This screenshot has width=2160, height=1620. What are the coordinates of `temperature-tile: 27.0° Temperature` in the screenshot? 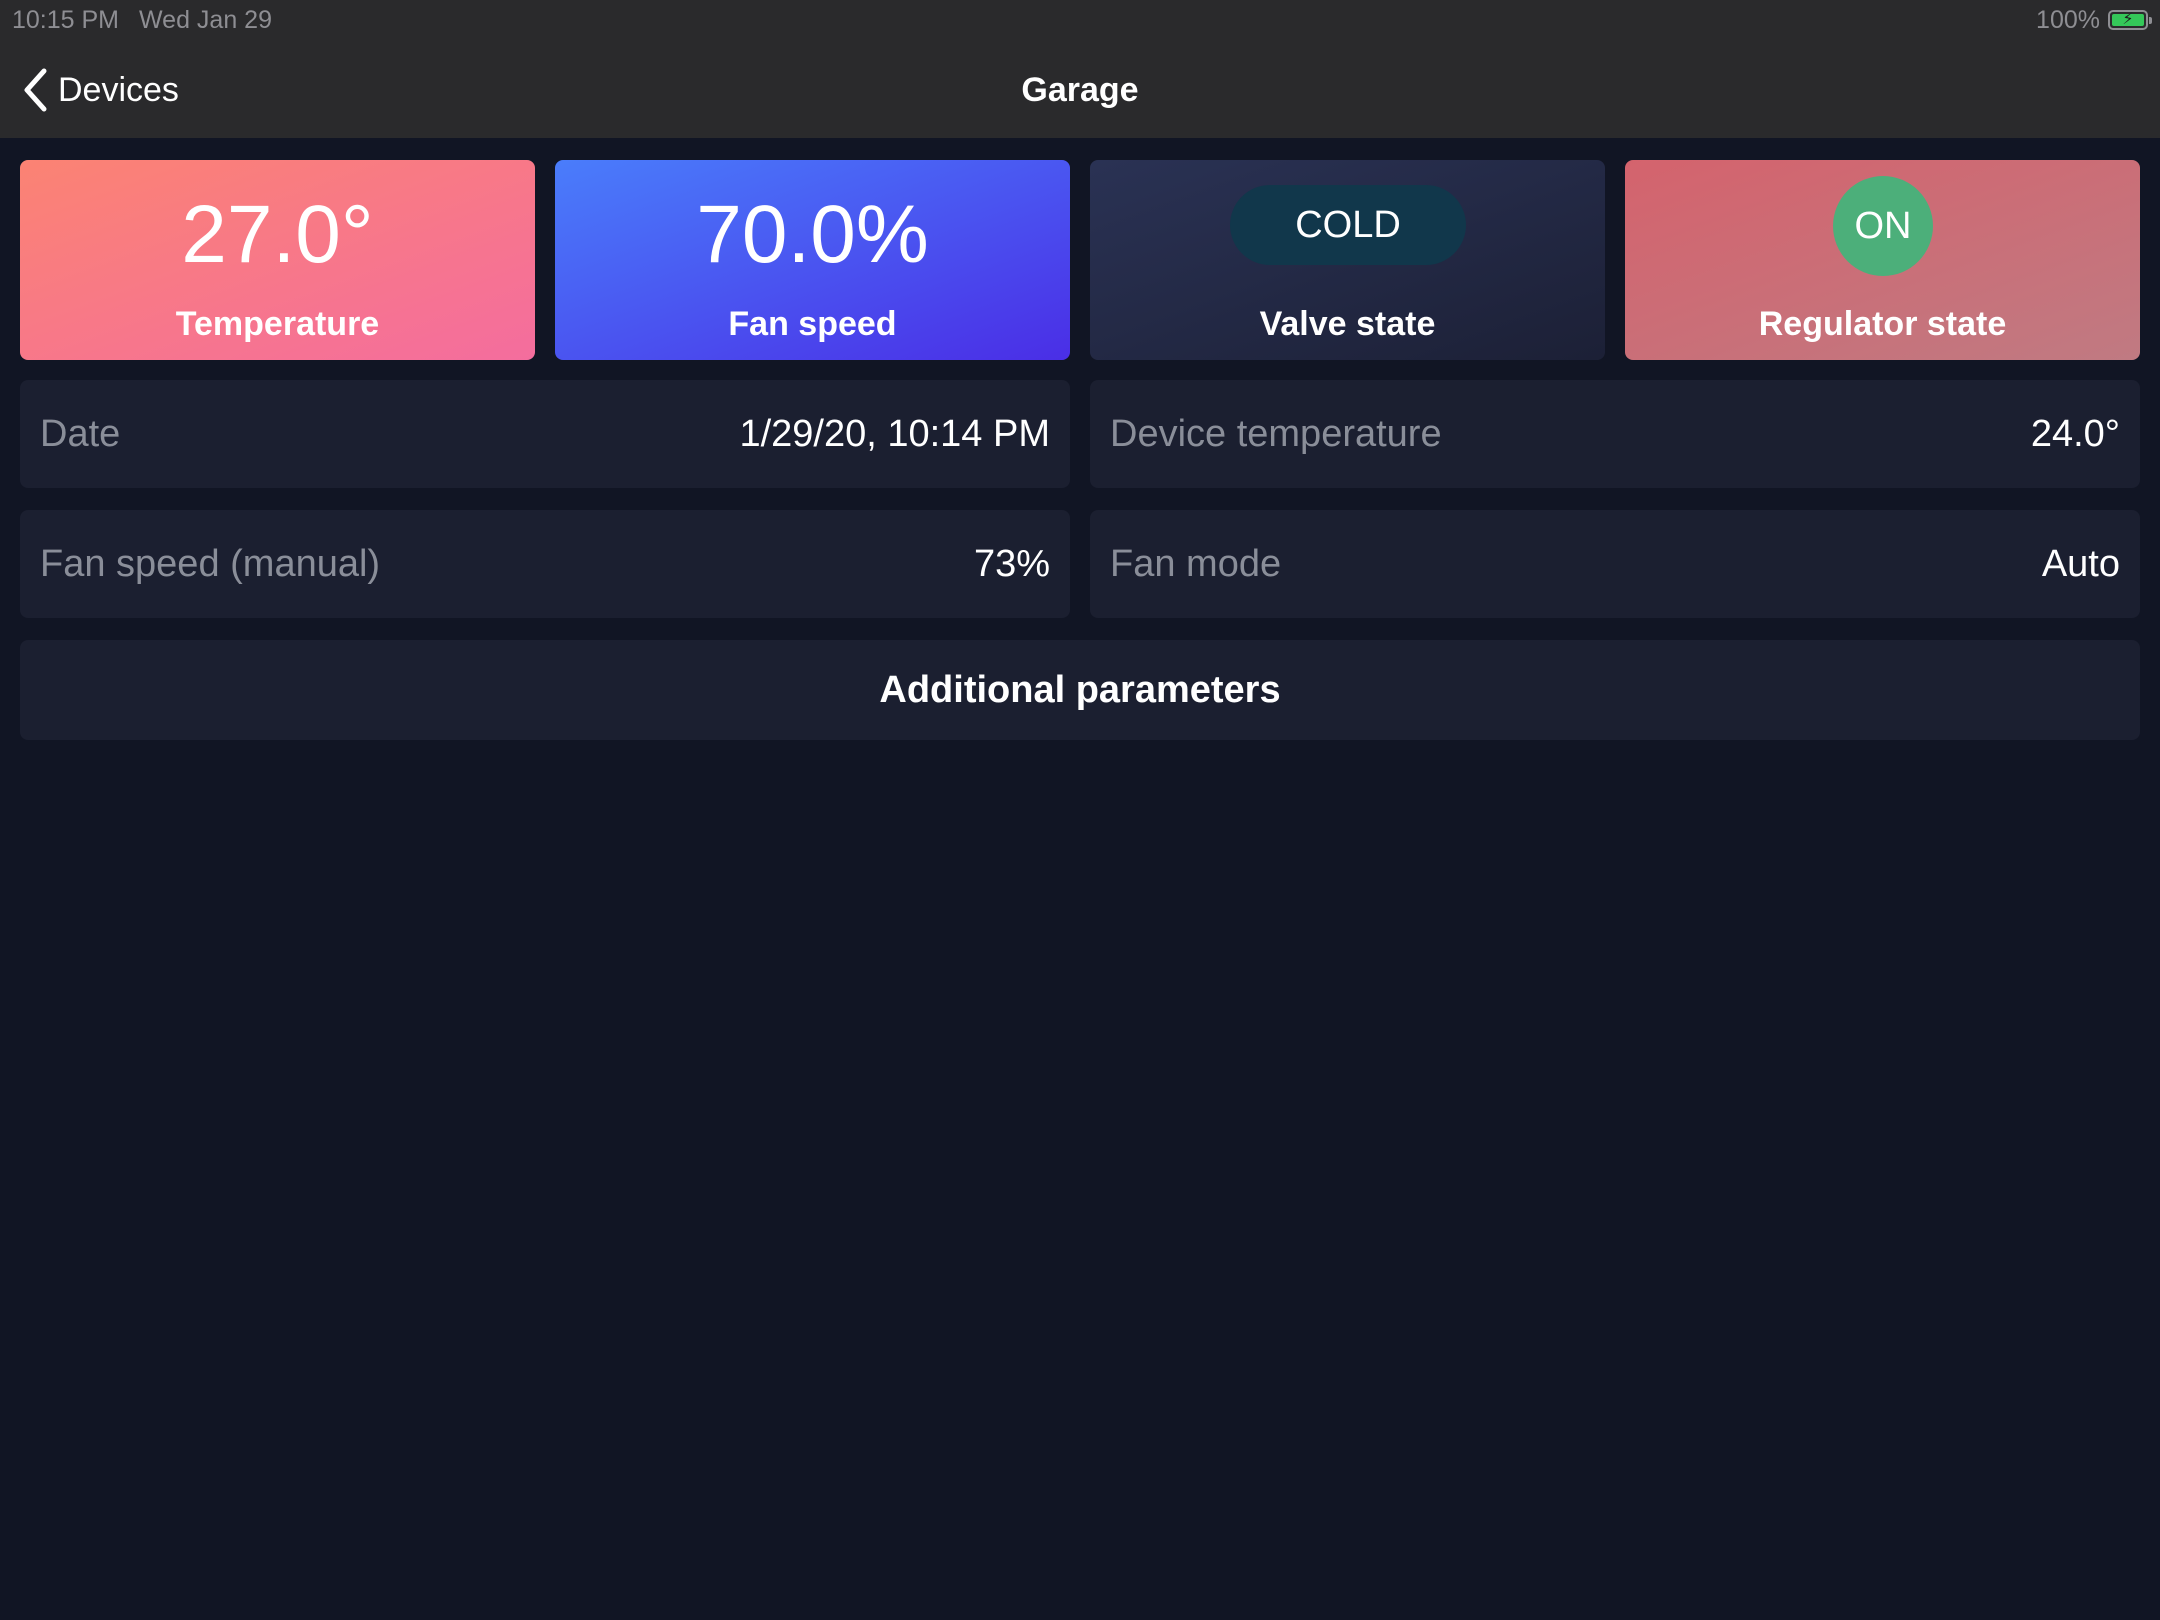 It's located at (277, 260).